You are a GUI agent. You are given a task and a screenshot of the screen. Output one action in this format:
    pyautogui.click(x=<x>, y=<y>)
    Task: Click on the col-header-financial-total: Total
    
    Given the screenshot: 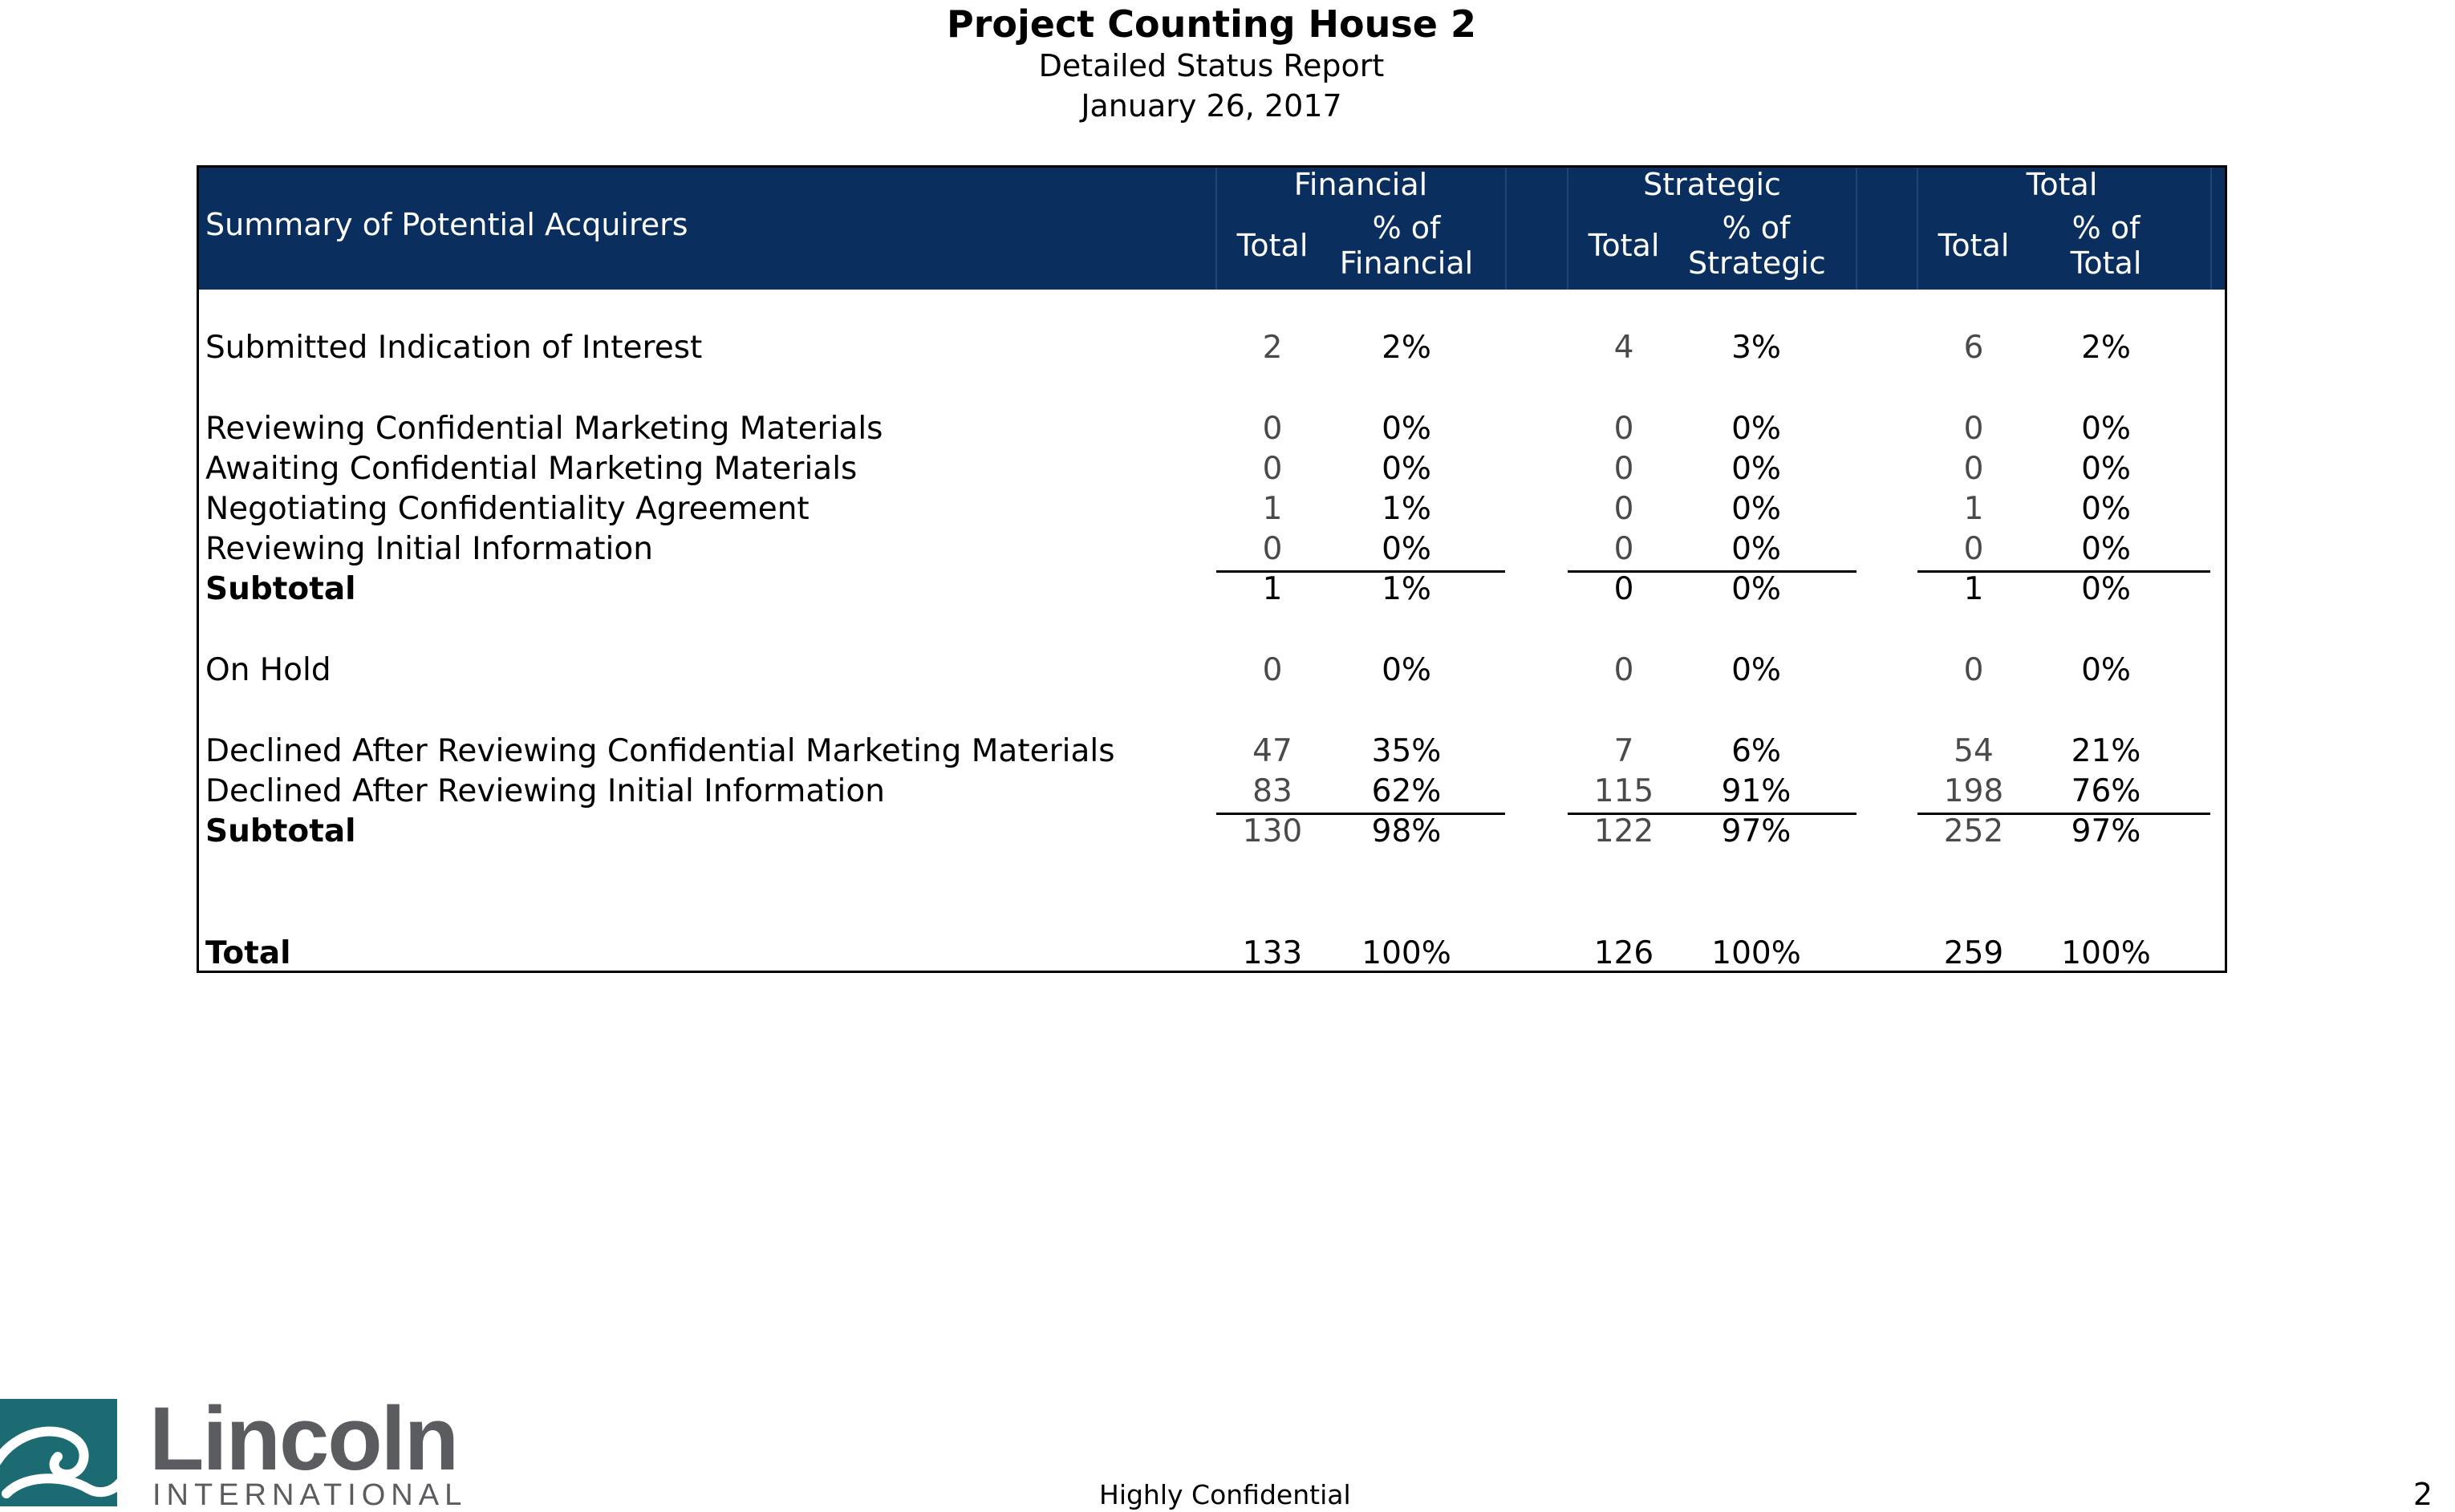 What is the action you would take?
    pyautogui.click(x=1272, y=245)
    